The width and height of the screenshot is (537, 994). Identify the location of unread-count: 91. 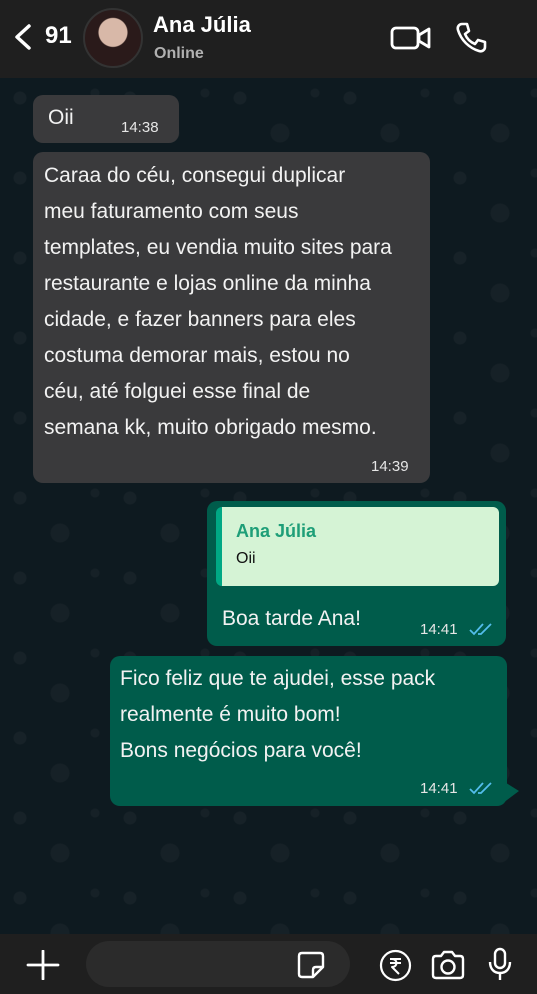
(58, 36).